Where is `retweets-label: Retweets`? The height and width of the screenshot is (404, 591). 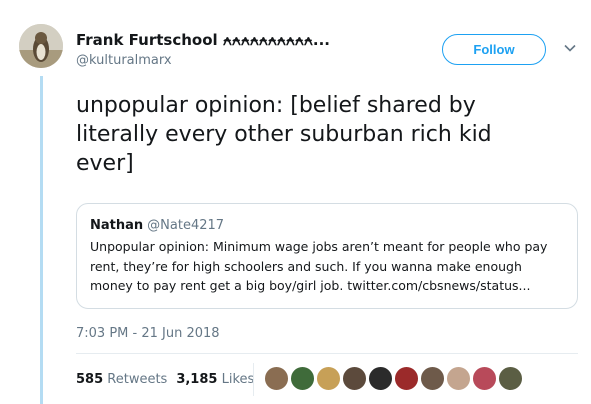 retweets-label: Retweets is located at coordinates (137, 379).